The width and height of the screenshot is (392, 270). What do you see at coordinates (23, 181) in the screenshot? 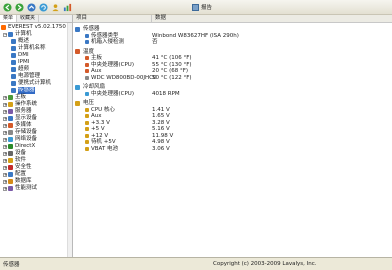
I see `tree-item-label: 数据库` at bounding box center [23, 181].